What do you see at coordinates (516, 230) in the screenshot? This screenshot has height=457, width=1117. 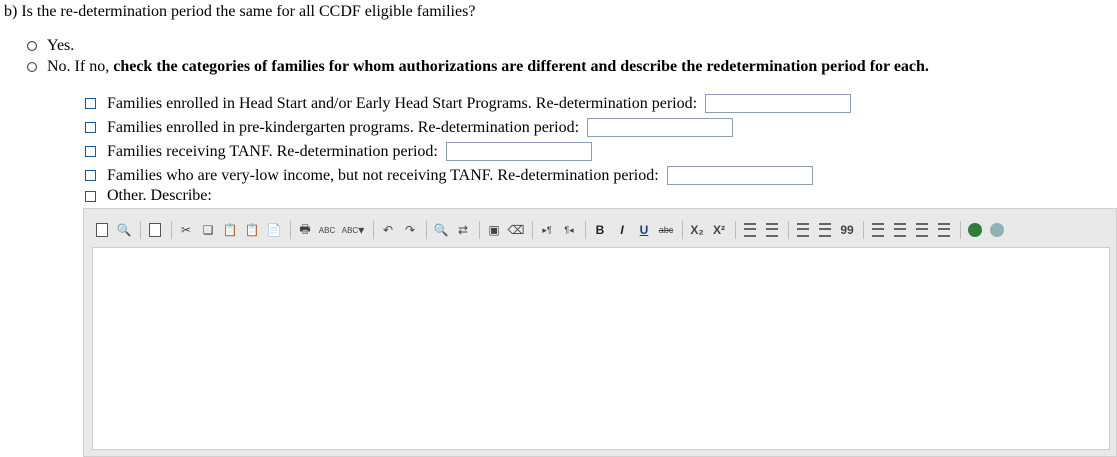 I see `remove-format-icon: ⌫` at bounding box center [516, 230].